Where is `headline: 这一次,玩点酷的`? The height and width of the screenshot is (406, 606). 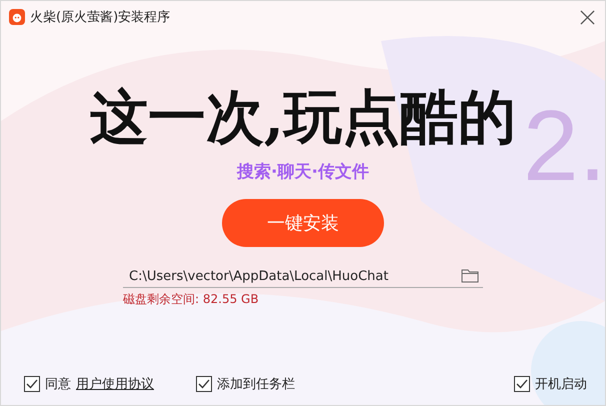 headline: 这一次,玩点酷的 is located at coordinates (303, 118).